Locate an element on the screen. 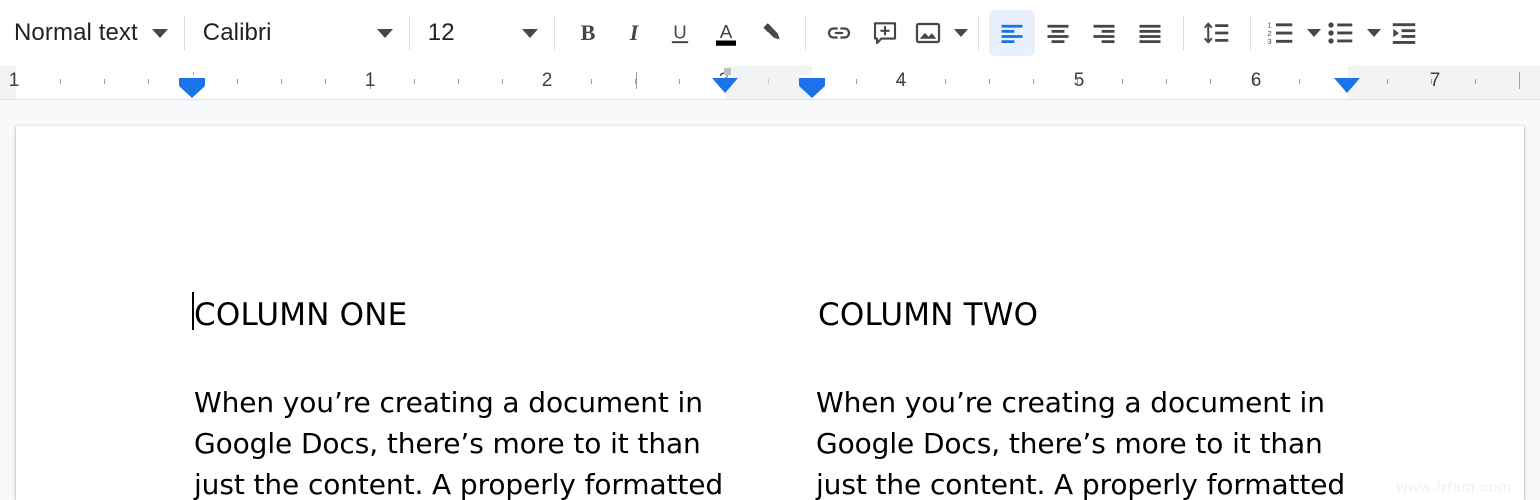 This screenshot has height=500, width=1540. text-color-icon: A is located at coordinates (725, 33).